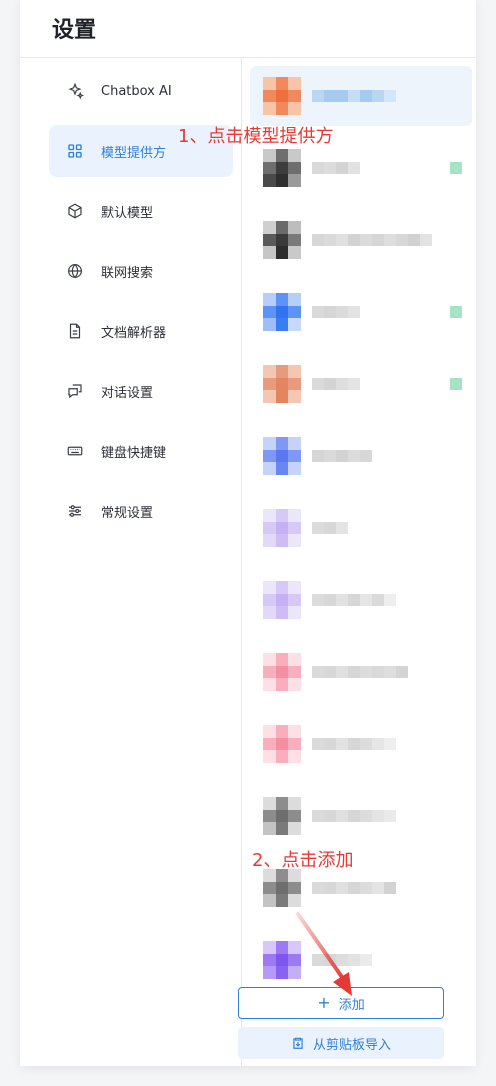  Describe the element at coordinates (75, 511) in the screenshot. I see `sliders-icon` at that location.